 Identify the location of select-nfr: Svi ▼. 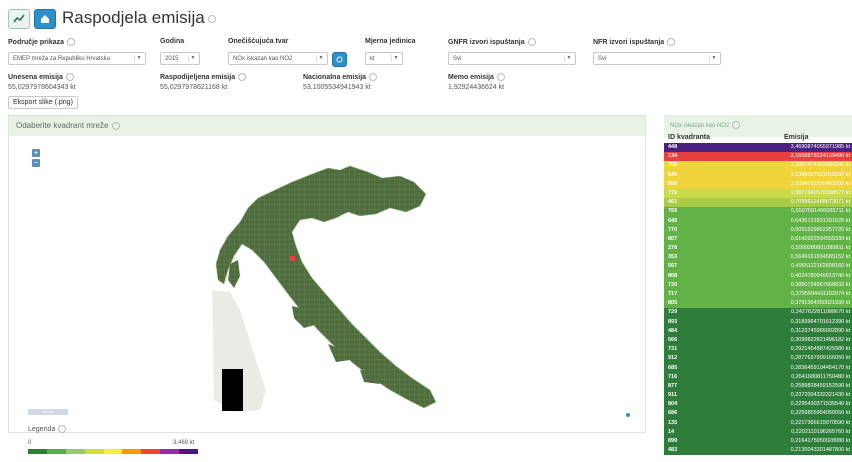
(657, 58).